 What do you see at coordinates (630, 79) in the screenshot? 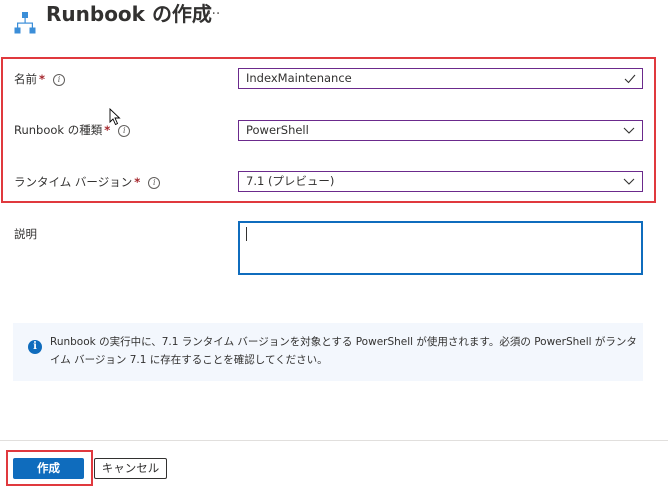
I see `checkmark-icon` at bounding box center [630, 79].